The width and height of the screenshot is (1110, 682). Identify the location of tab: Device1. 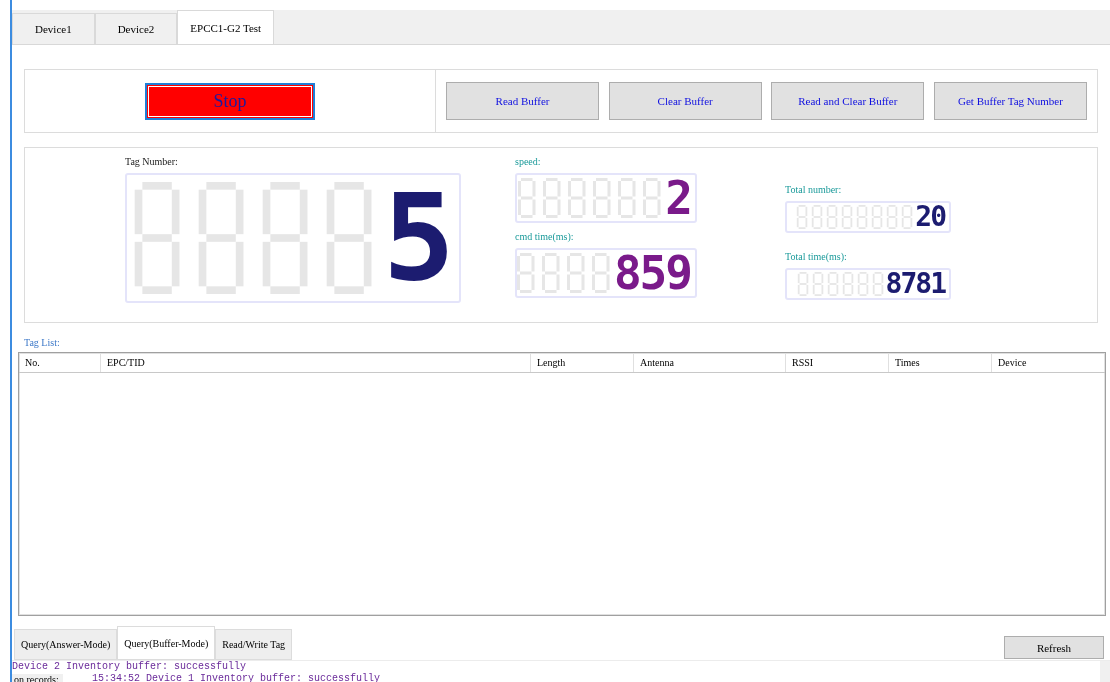
(53, 28).